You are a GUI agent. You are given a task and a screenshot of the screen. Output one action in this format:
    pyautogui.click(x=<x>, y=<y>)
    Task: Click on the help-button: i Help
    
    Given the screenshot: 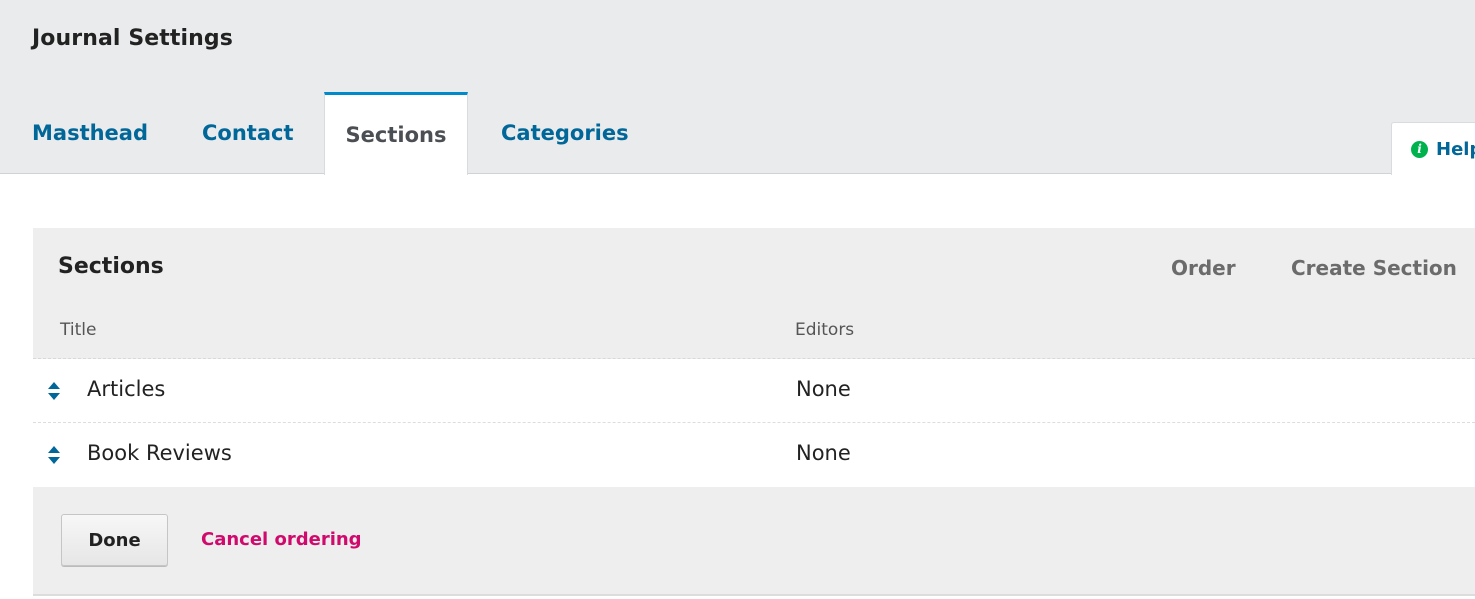 What is the action you would take?
    pyautogui.click(x=1433, y=148)
    